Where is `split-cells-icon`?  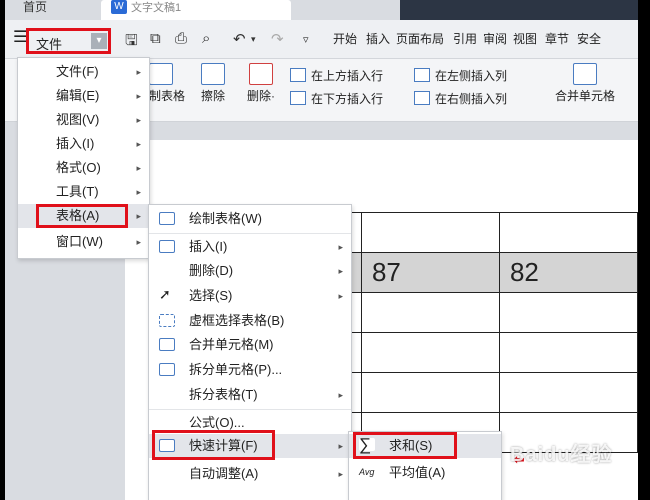 split-cells-icon is located at coordinates (167, 369).